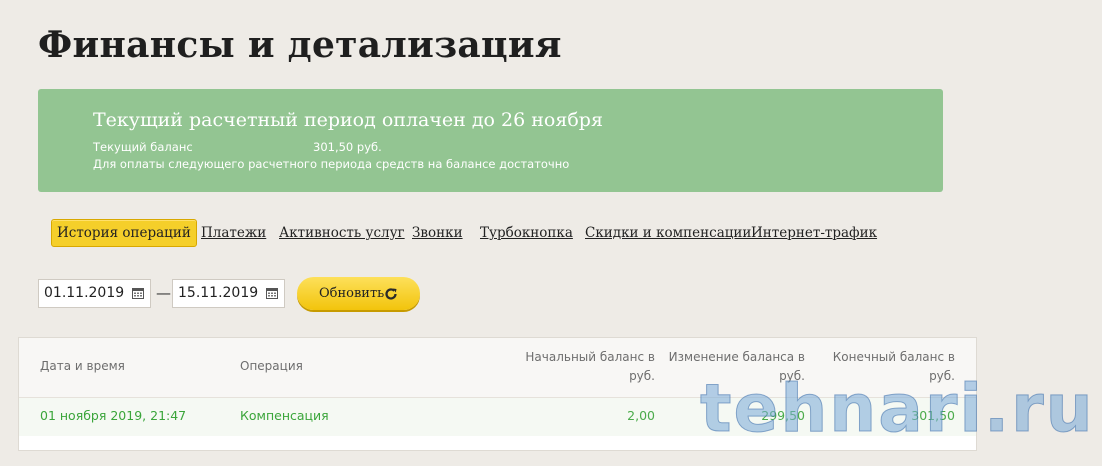 The width and height of the screenshot is (1102, 466). Describe the element at coordinates (113, 415) in the screenshot. I see `row-datetime: 01 ноября 2019, 21:47` at that location.